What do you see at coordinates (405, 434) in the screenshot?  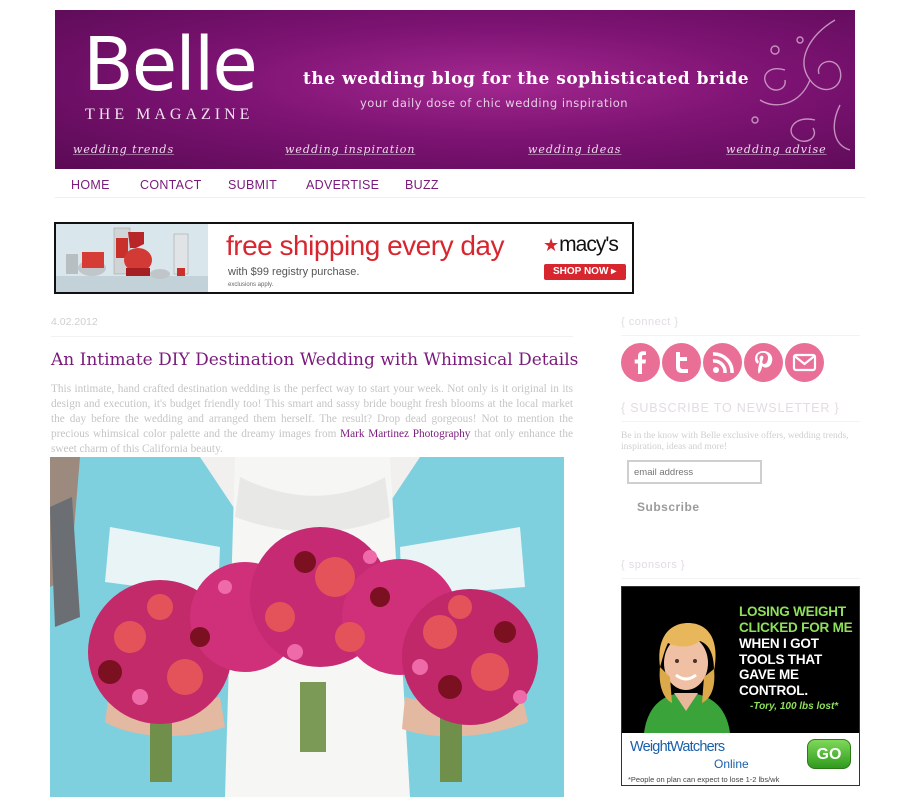 I see `photographer-link: Mark Martinez Photography` at bounding box center [405, 434].